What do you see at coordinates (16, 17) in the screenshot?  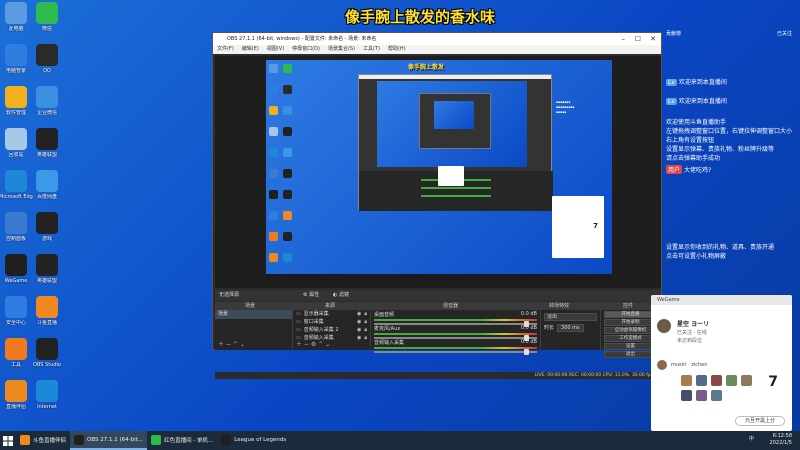 I see `desktop-icon: 此电脑` at bounding box center [16, 17].